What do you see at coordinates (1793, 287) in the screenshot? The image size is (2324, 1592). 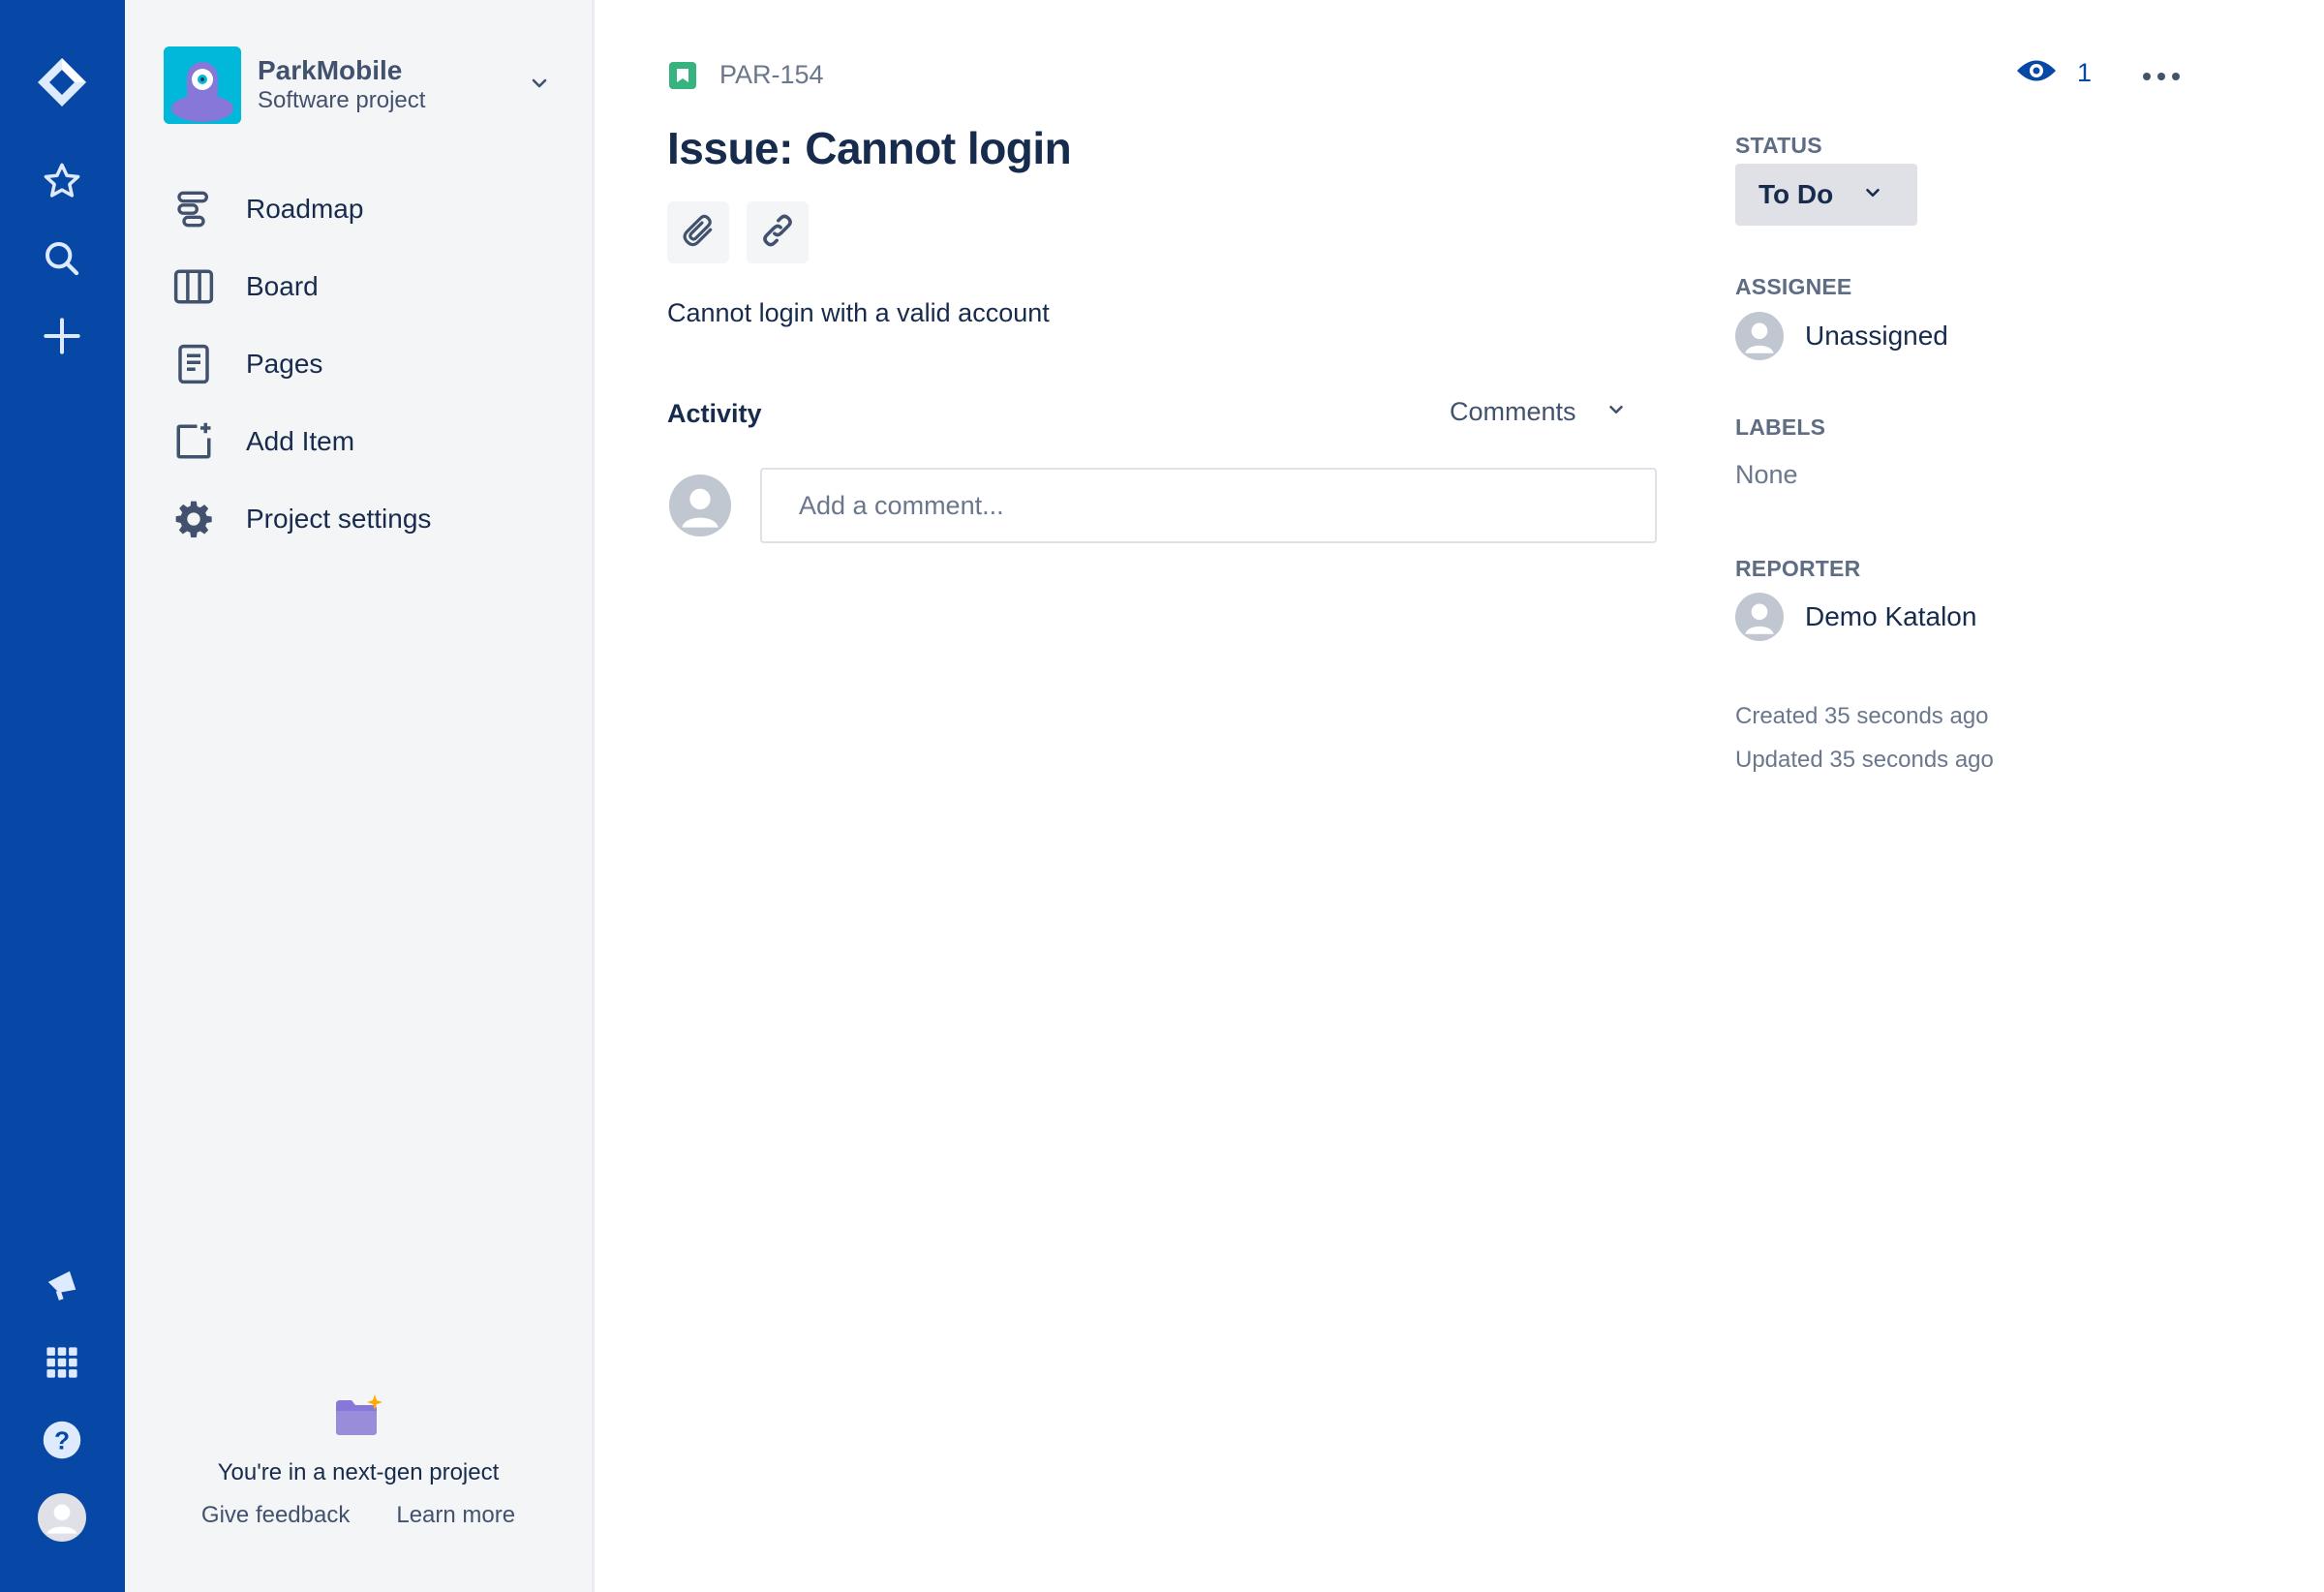 I see `assignee-label: ASSIGNEE` at bounding box center [1793, 287].